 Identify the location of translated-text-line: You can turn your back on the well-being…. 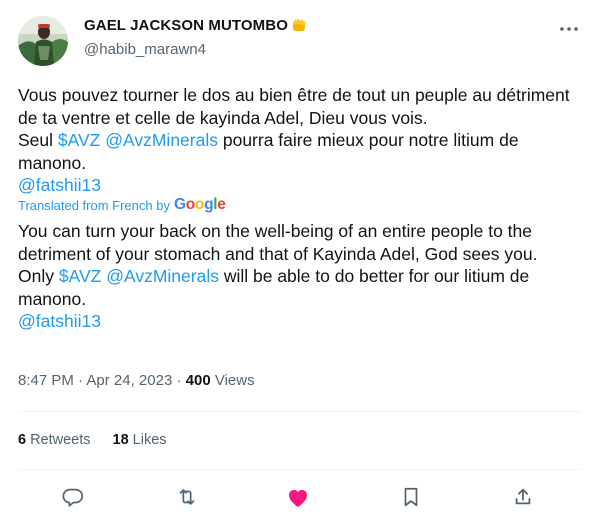
(278, 242).